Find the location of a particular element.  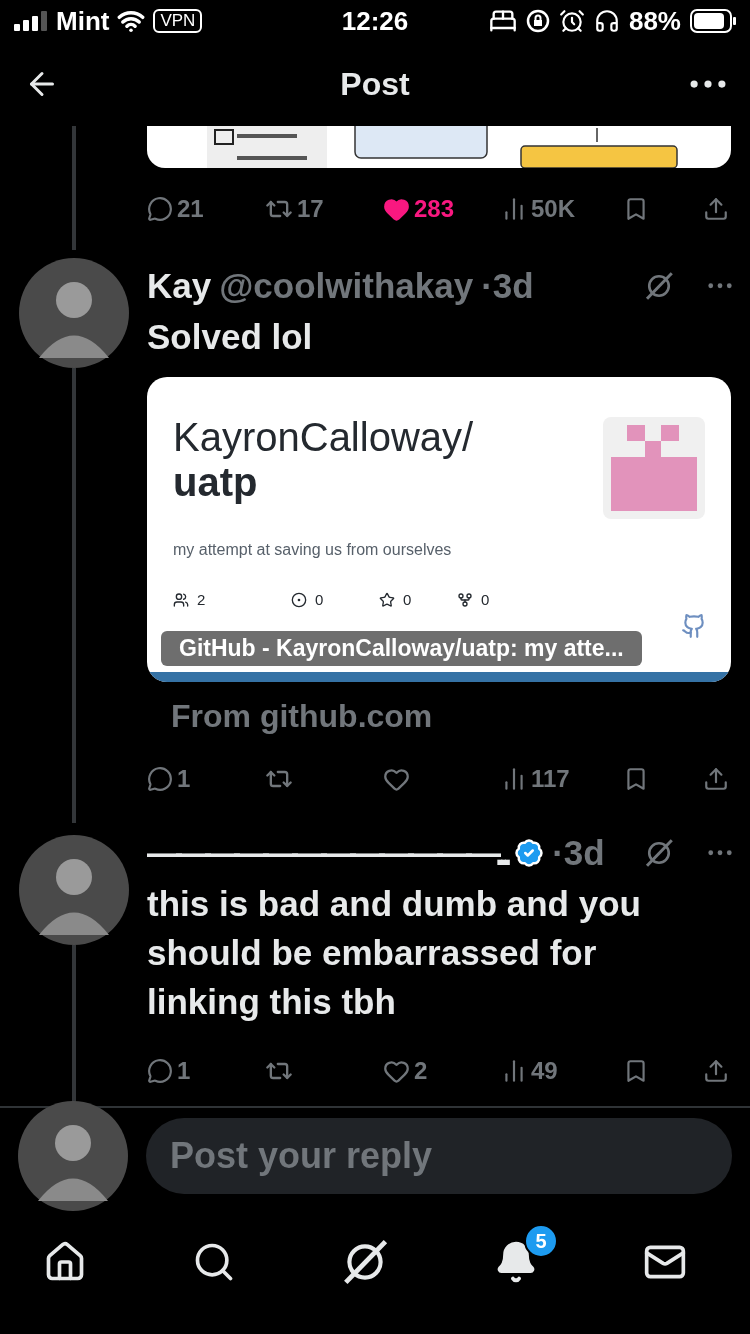

views-button: 50K is located at coordinates (562, 209).